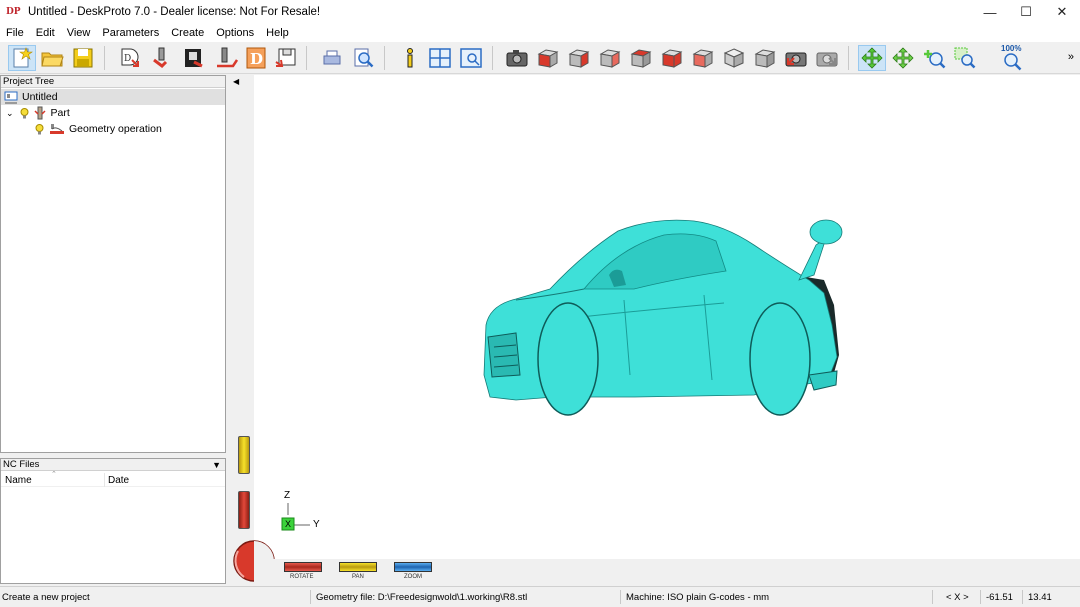 The width and height of the screenshot is (1080, 607). What do you see at coordinates (113, 465) in the screenshot?
I see `nc-files-header: NC Files ▼` at bounding box center [113, 465].